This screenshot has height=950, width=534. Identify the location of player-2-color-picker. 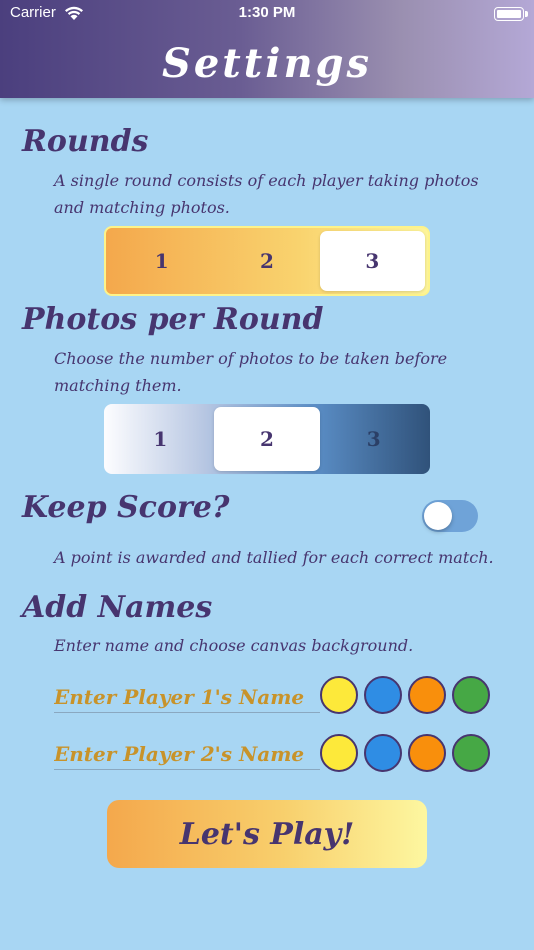
(405, 753).